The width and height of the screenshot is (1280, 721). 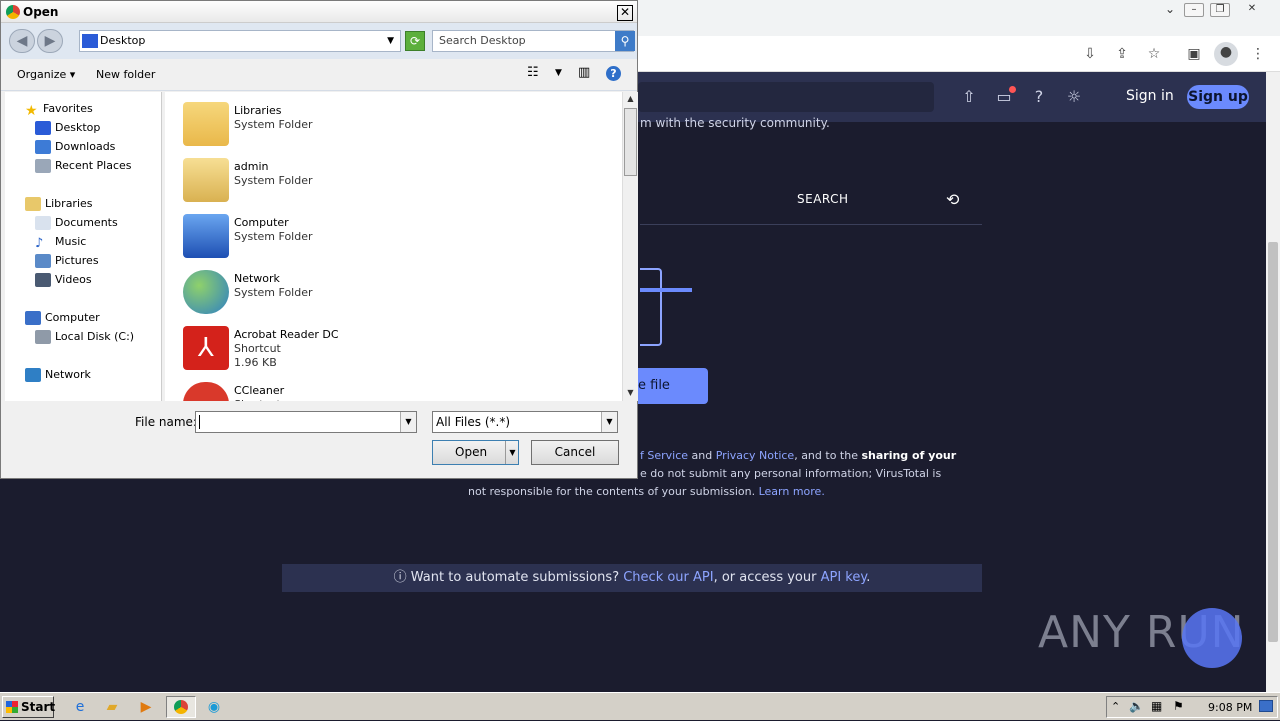 I want to click on nav-favorites: ★ Favorites, so click(x=59, y=109).